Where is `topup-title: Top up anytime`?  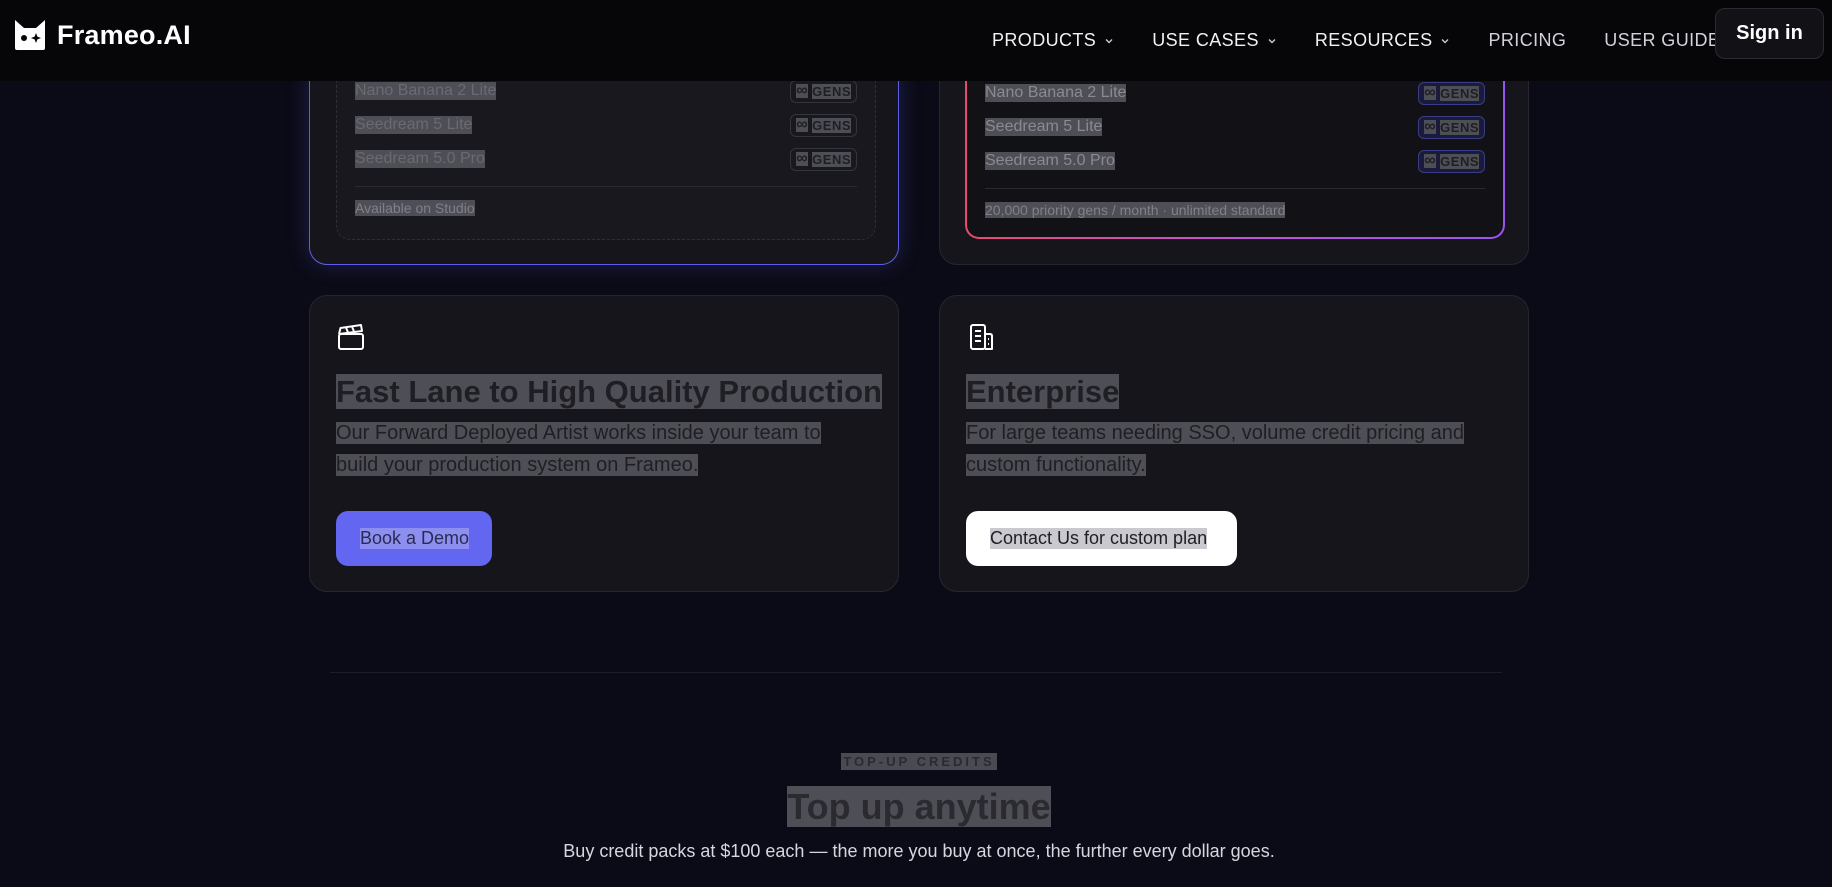
topup-title: Top up anytime is located at coordinates (916, 807).